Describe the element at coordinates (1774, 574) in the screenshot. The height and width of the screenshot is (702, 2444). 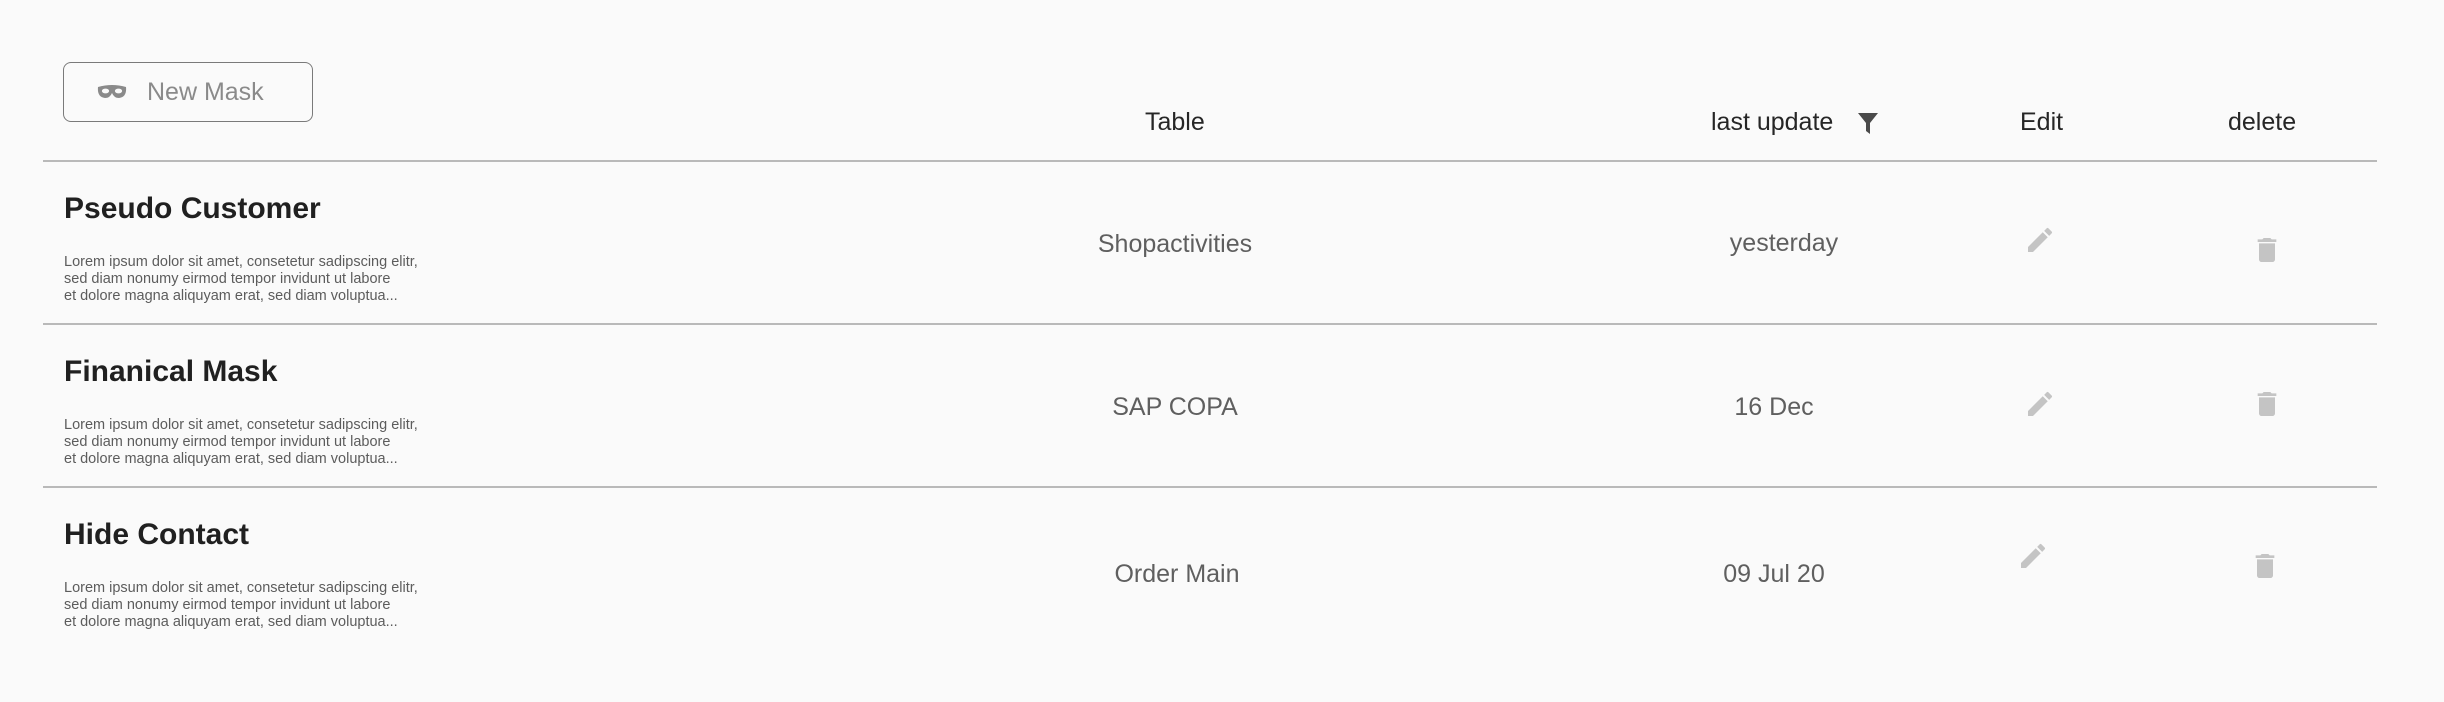
I see `mask-last-update: 09 Jul 20` at that location.